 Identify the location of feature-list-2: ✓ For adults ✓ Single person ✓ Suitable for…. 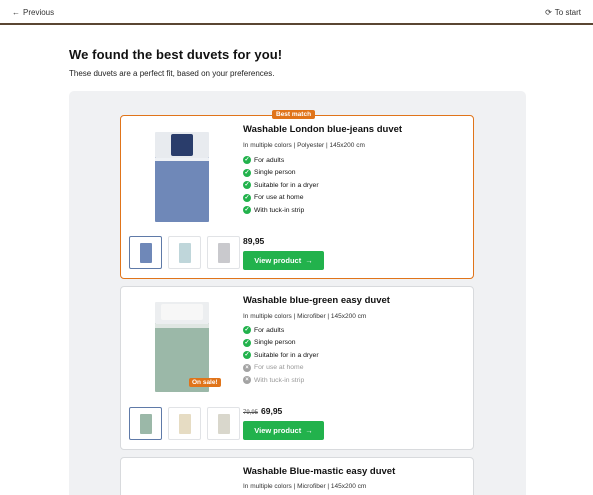
(281, 355).